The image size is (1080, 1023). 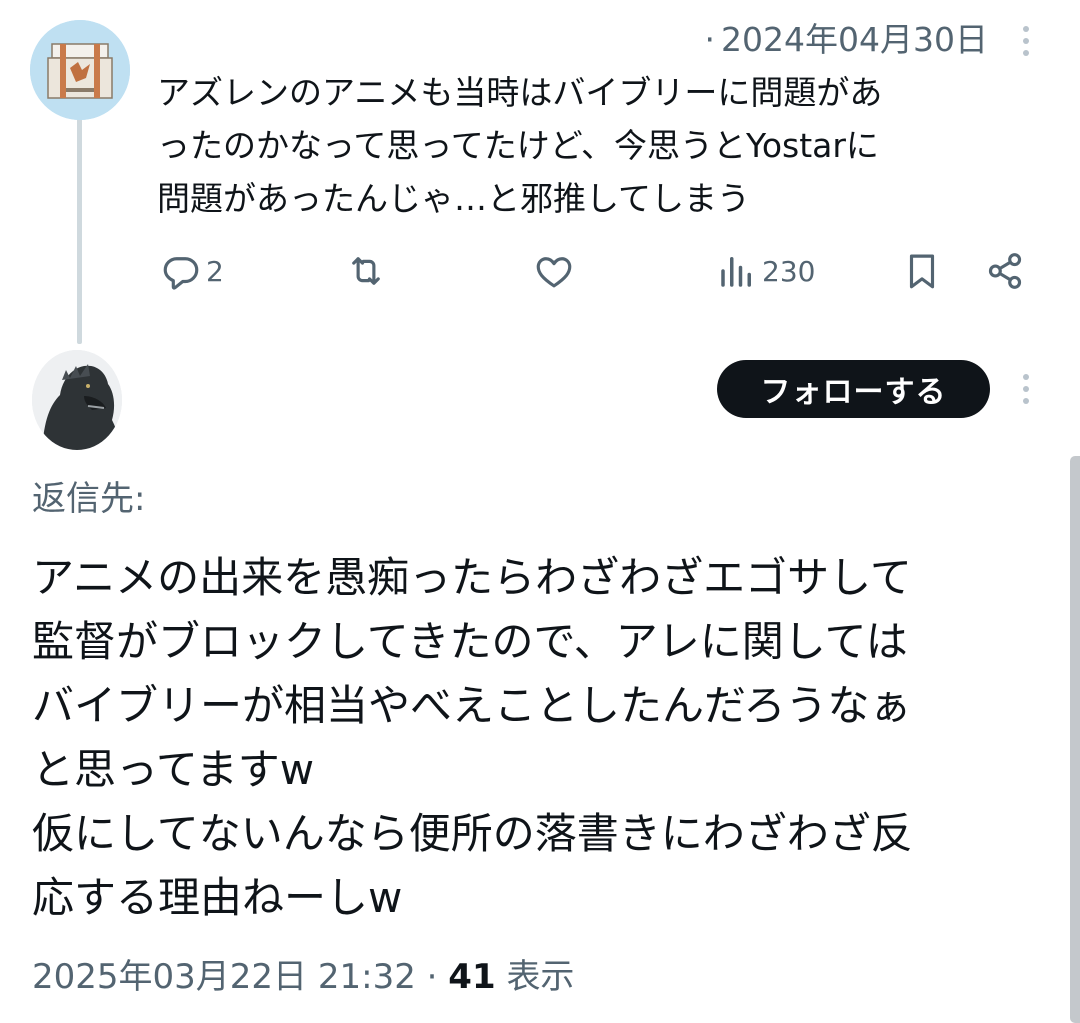 I want to click on second-post-views-label: 表示, so click(x=540, y=977).